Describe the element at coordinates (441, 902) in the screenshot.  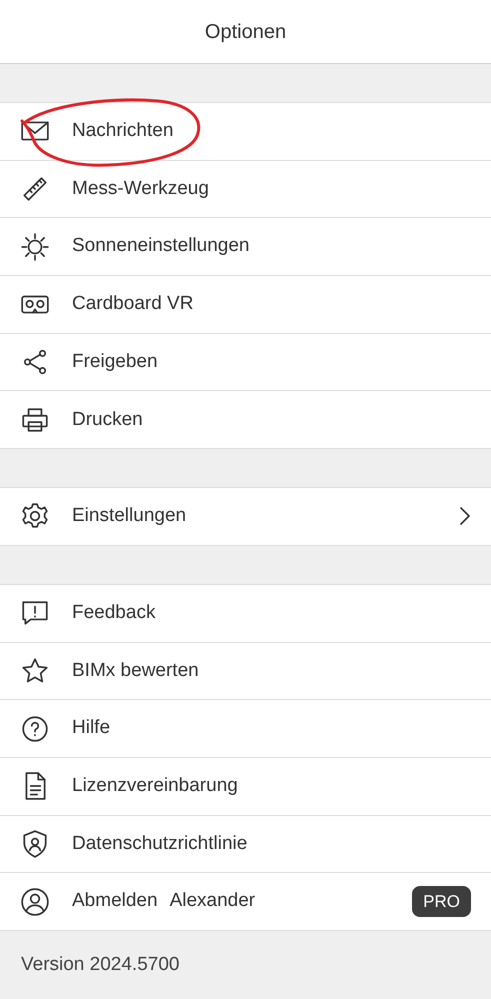
I see `pro-badge: PRO` at that location.